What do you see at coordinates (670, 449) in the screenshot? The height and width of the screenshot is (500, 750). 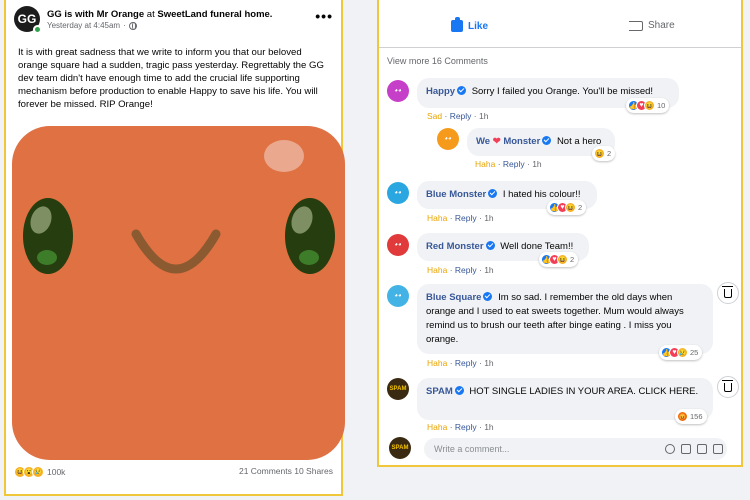 I see `emoji-icon` at bounding box center [670, 449].